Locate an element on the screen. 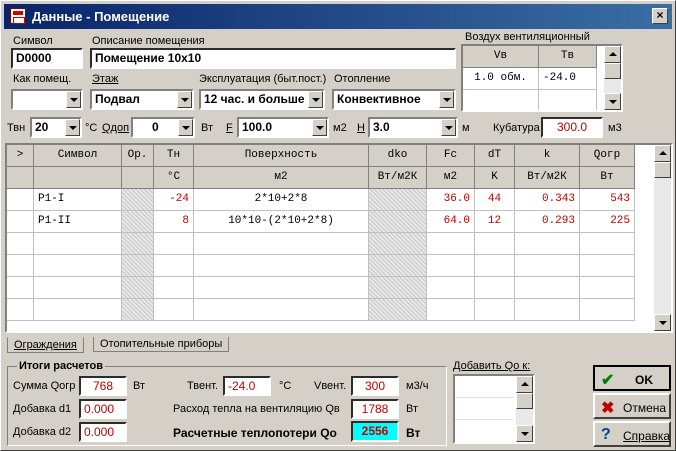  table-cell: -24 is located at coordinates (174, 200).